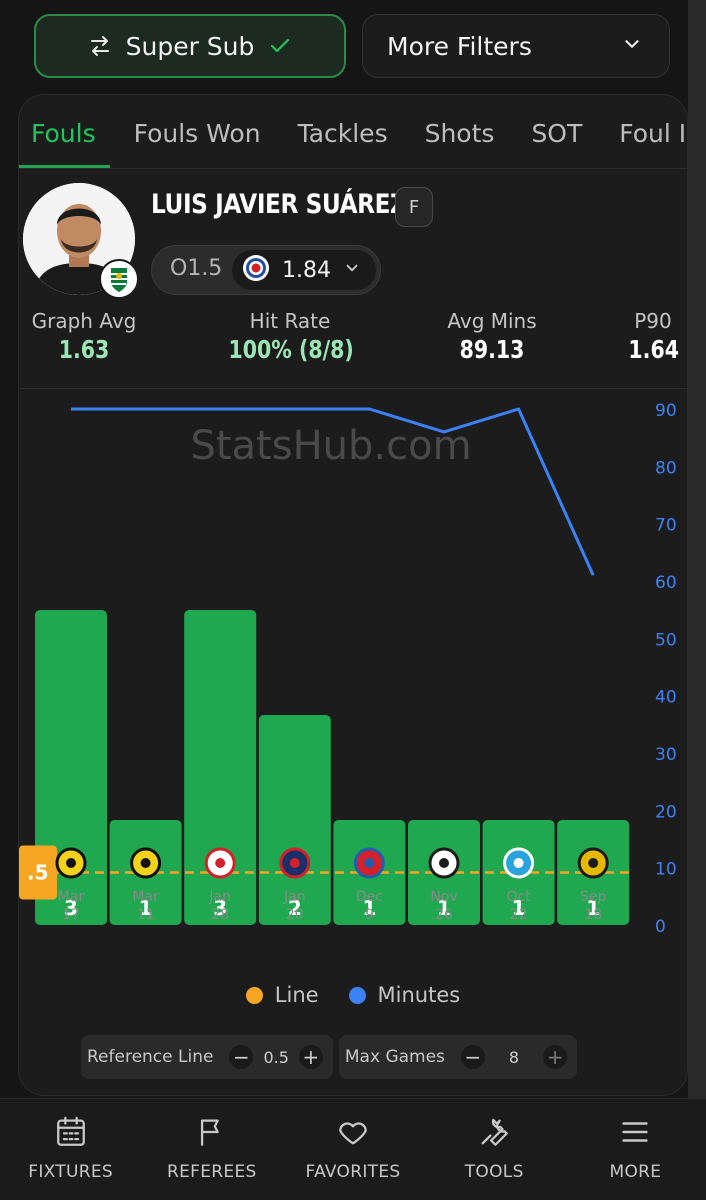 The width and height of the screenshot is (706, 1200). I want to click on y-tick-90: 90, so click(666, 411).